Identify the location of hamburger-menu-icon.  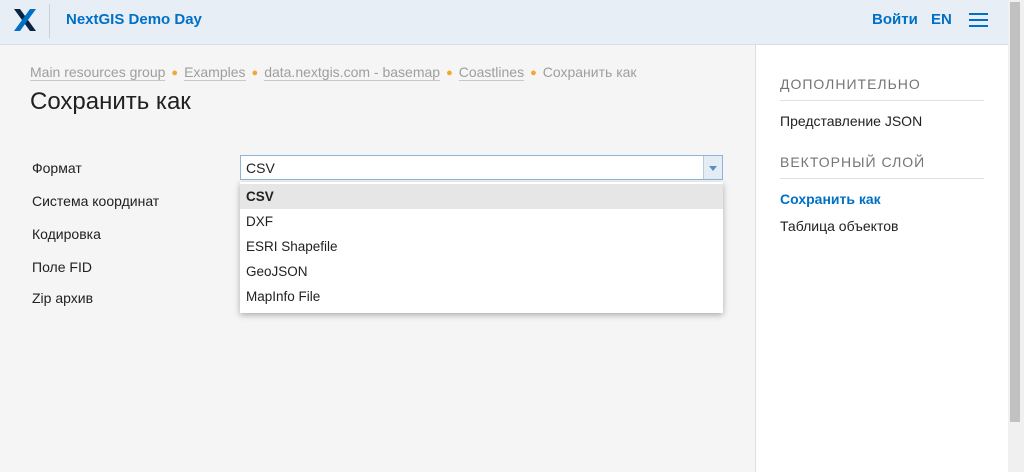
(979, 20).